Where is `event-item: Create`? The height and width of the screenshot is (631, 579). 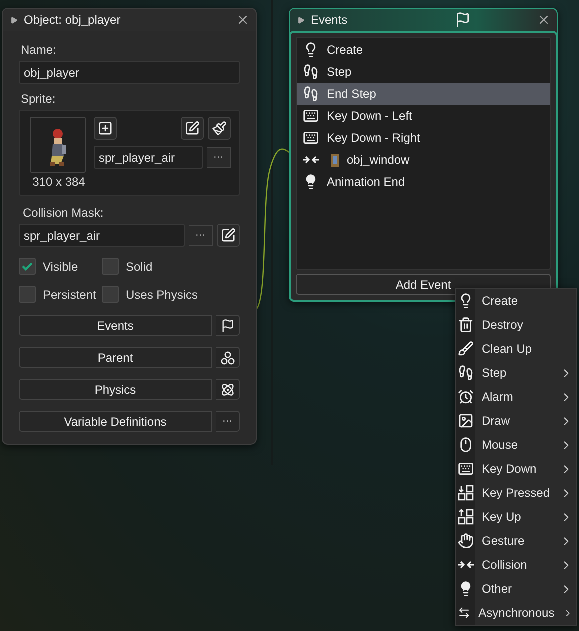 event-item: Create is located at coordinates (423, 50).